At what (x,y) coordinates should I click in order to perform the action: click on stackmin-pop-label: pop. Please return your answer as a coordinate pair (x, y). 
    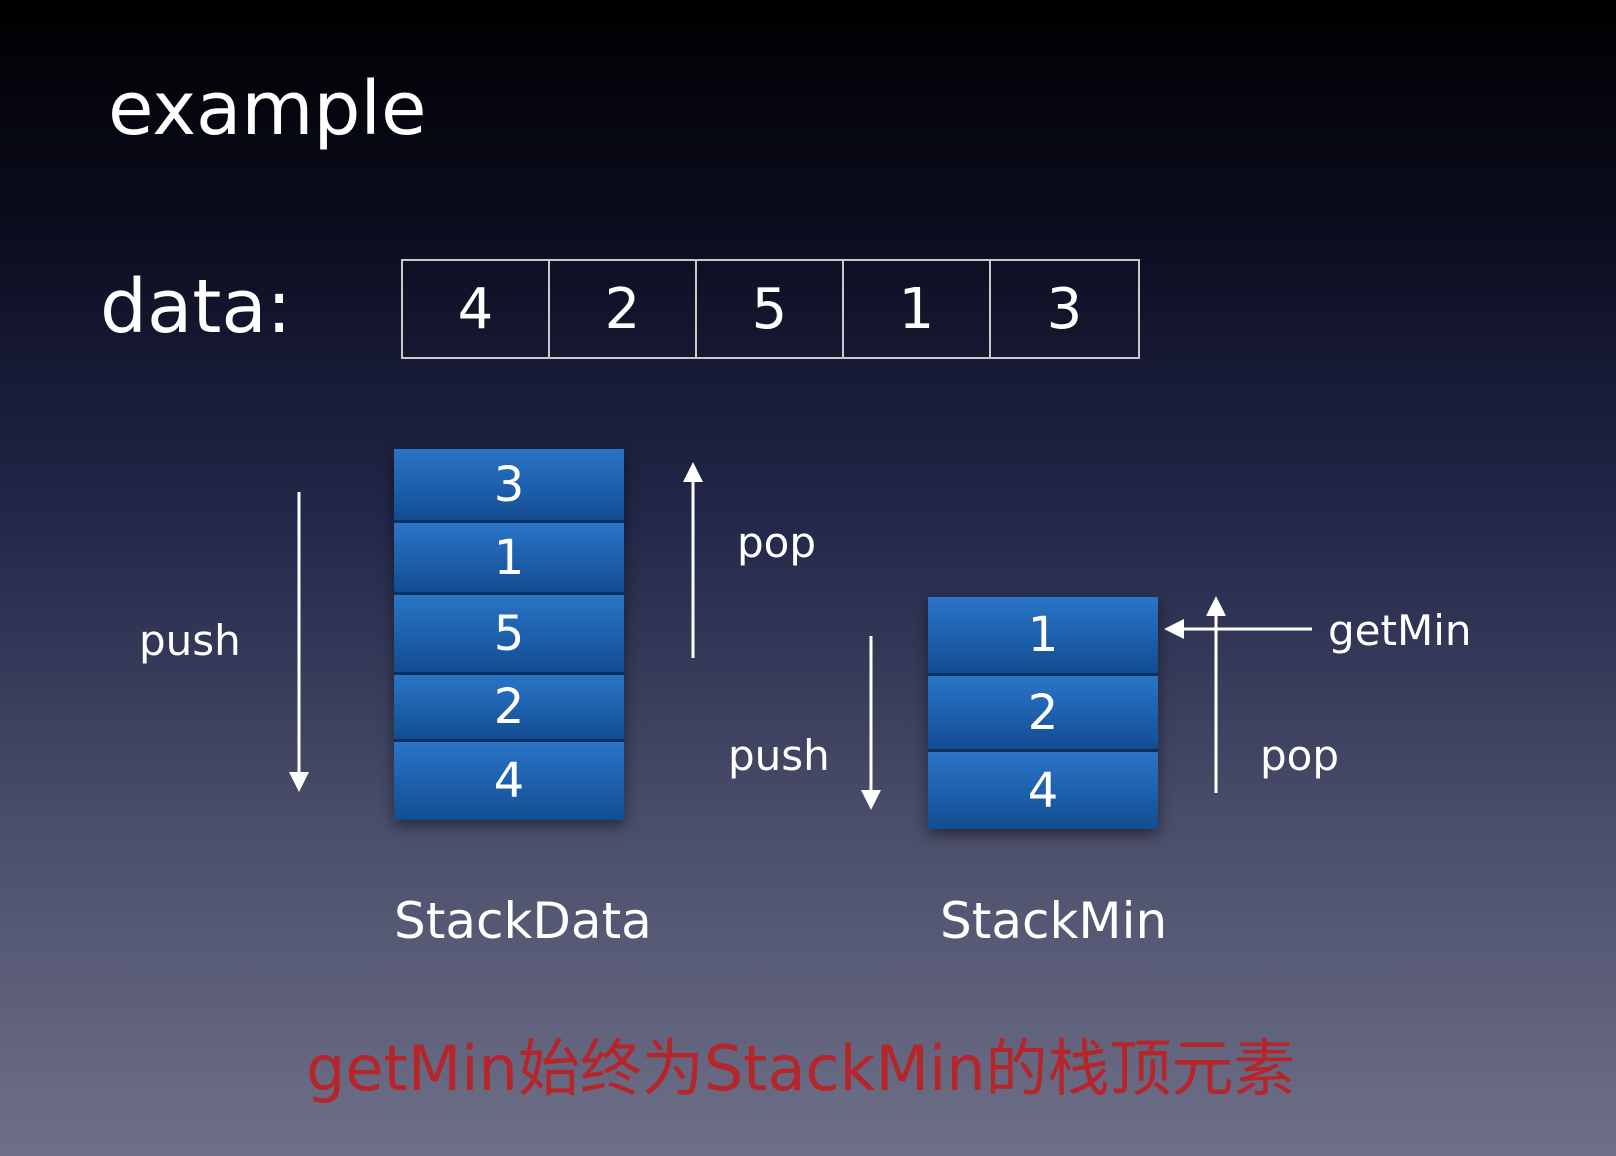
    Looking at the image, I should click on (1300, 755).